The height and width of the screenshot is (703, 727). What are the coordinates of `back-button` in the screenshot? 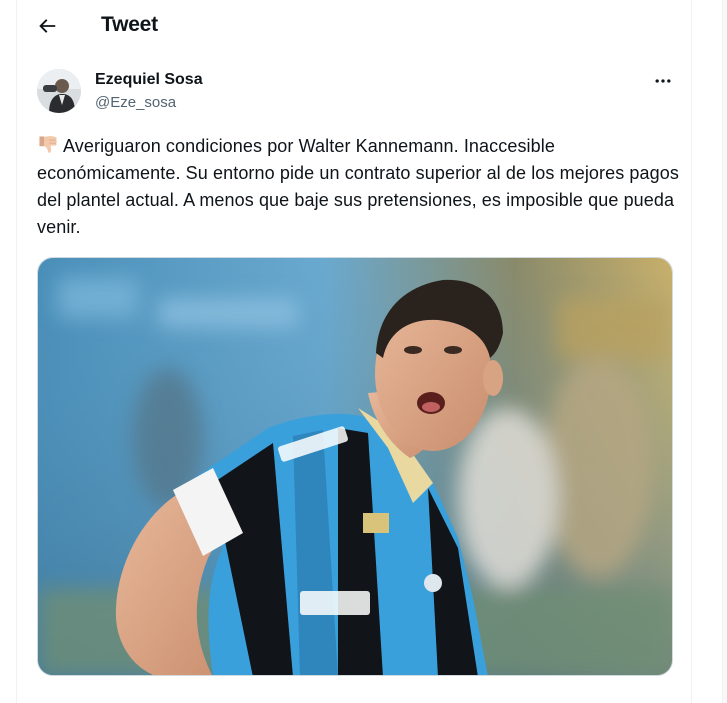 It's located at (47, 26).